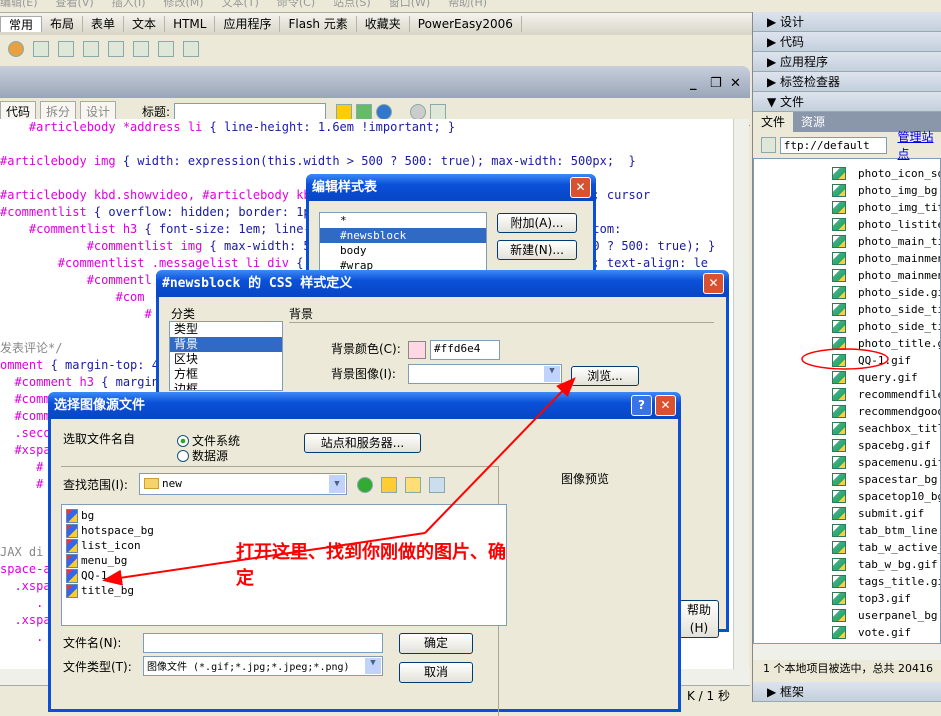 The height and width of the screenshot is (716, 941). Describe the element at coordinates (384, 111) in the screenshot. I see `preview-browser-icon` at that location.